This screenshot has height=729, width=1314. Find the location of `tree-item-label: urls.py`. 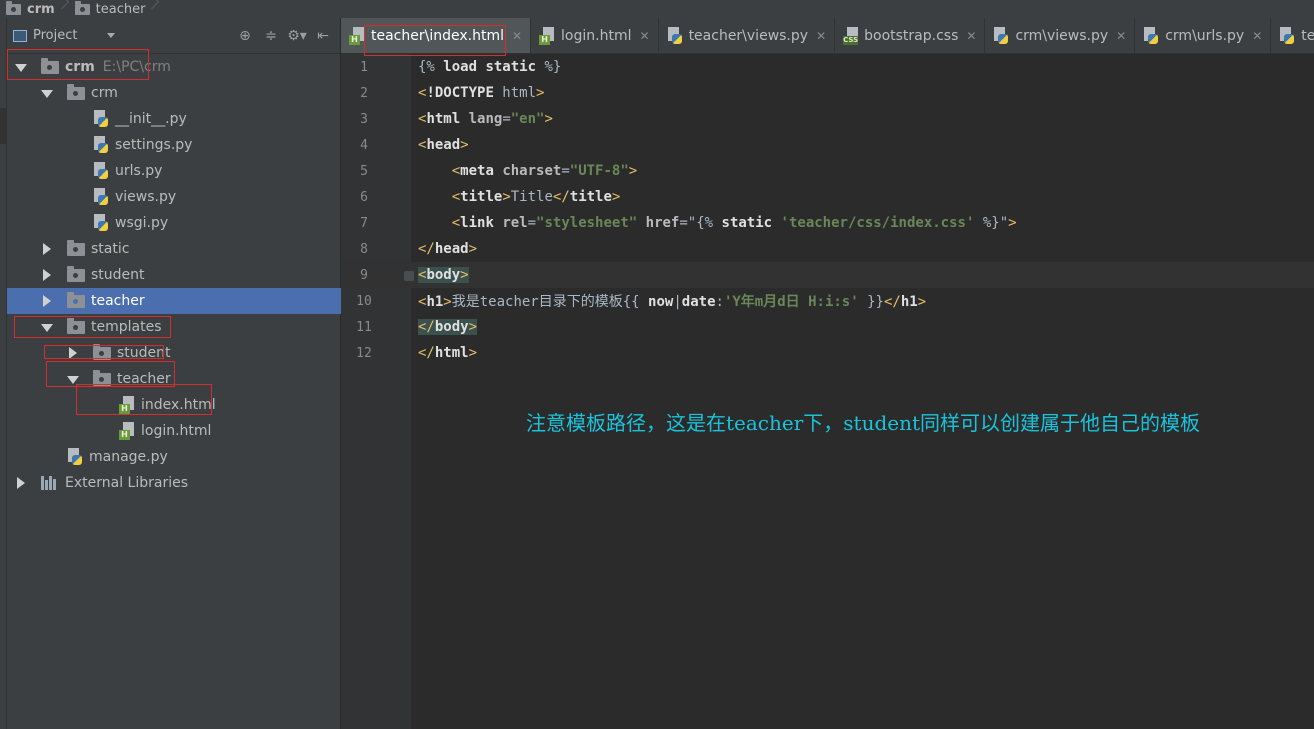

tree-item-label: urls.py is located at coordinates (139, 171).